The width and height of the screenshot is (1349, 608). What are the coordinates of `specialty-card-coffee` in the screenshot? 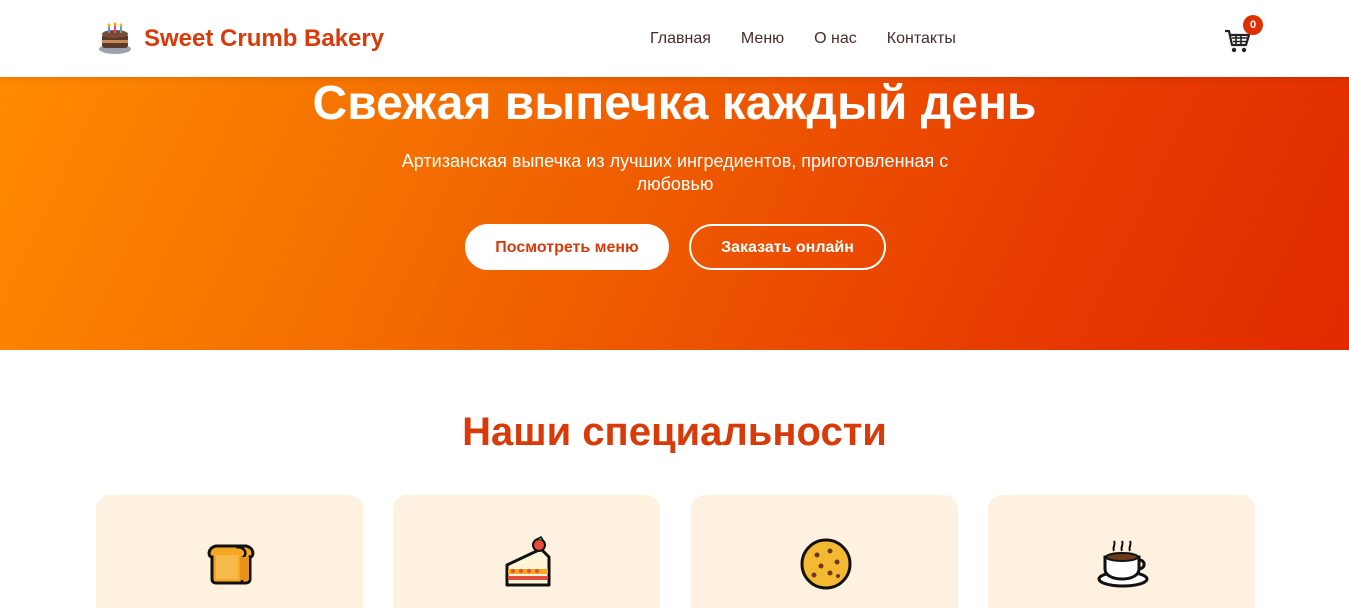 It's located at (1121, 551).